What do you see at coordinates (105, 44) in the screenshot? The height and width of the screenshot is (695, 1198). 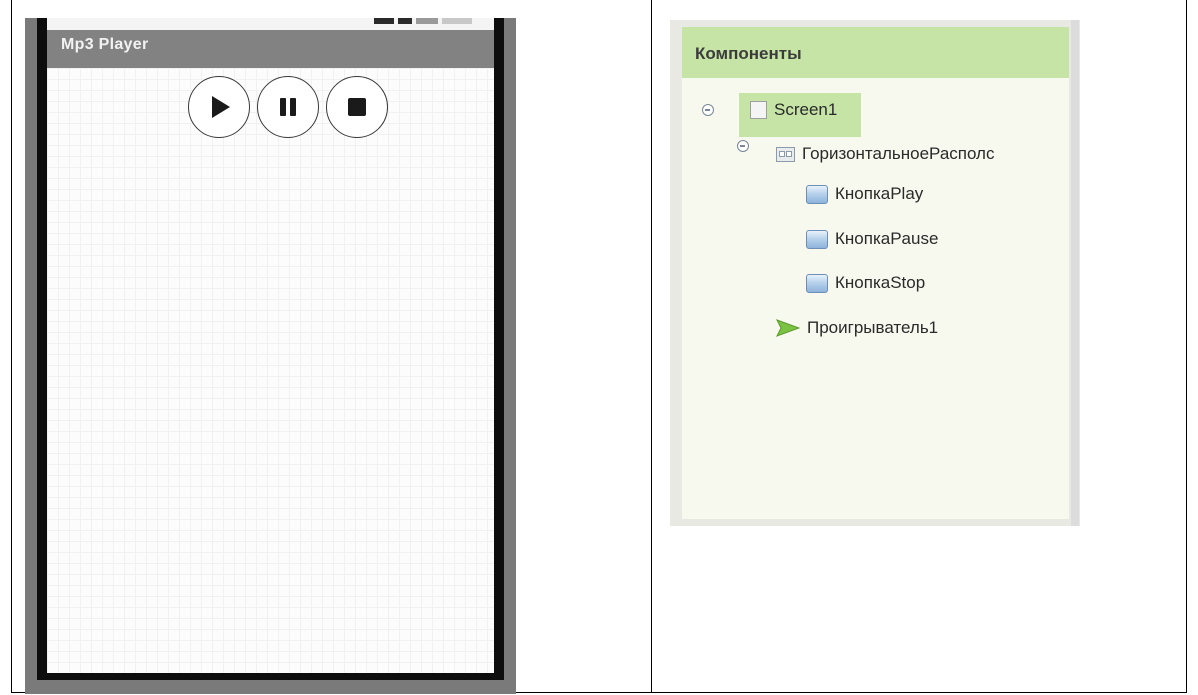 I see `app-title: Mp3 Player` at bounding box center [105, 44].